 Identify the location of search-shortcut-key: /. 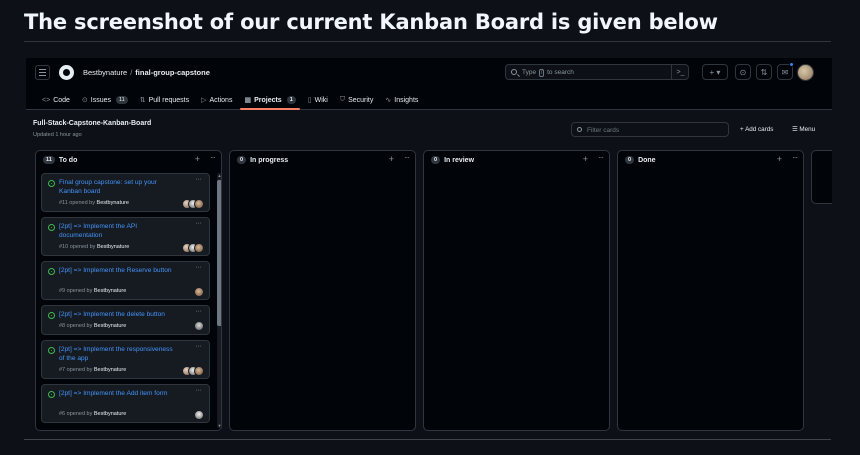
(541, 72).